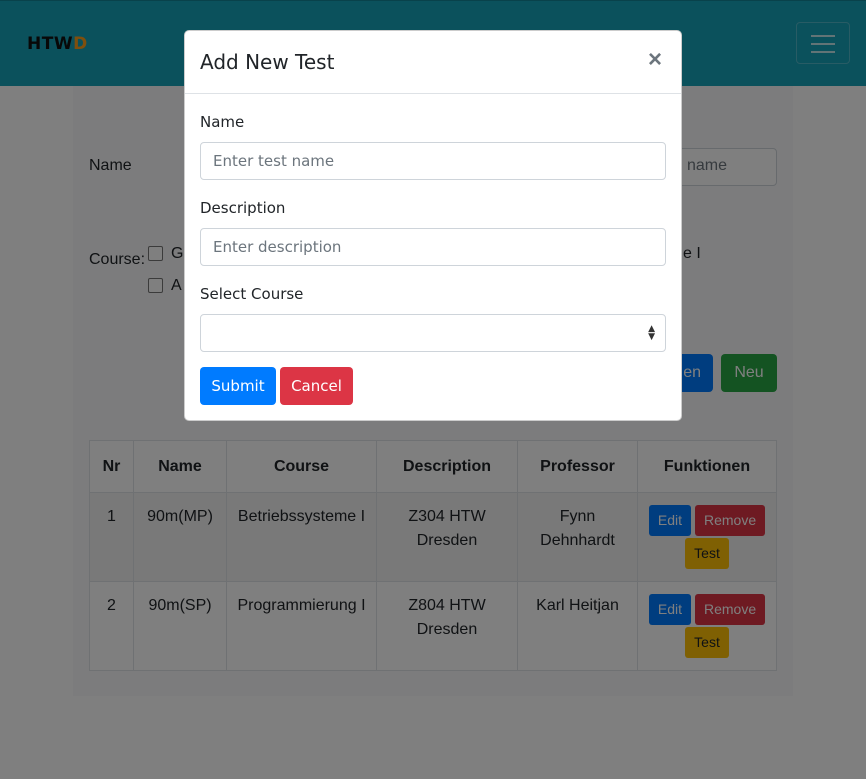 This screenshot has width=866, height=779. Describe the element at coordinates (433, 161) in the screenshot. I see `test-name-input: Enter test name` at that location.